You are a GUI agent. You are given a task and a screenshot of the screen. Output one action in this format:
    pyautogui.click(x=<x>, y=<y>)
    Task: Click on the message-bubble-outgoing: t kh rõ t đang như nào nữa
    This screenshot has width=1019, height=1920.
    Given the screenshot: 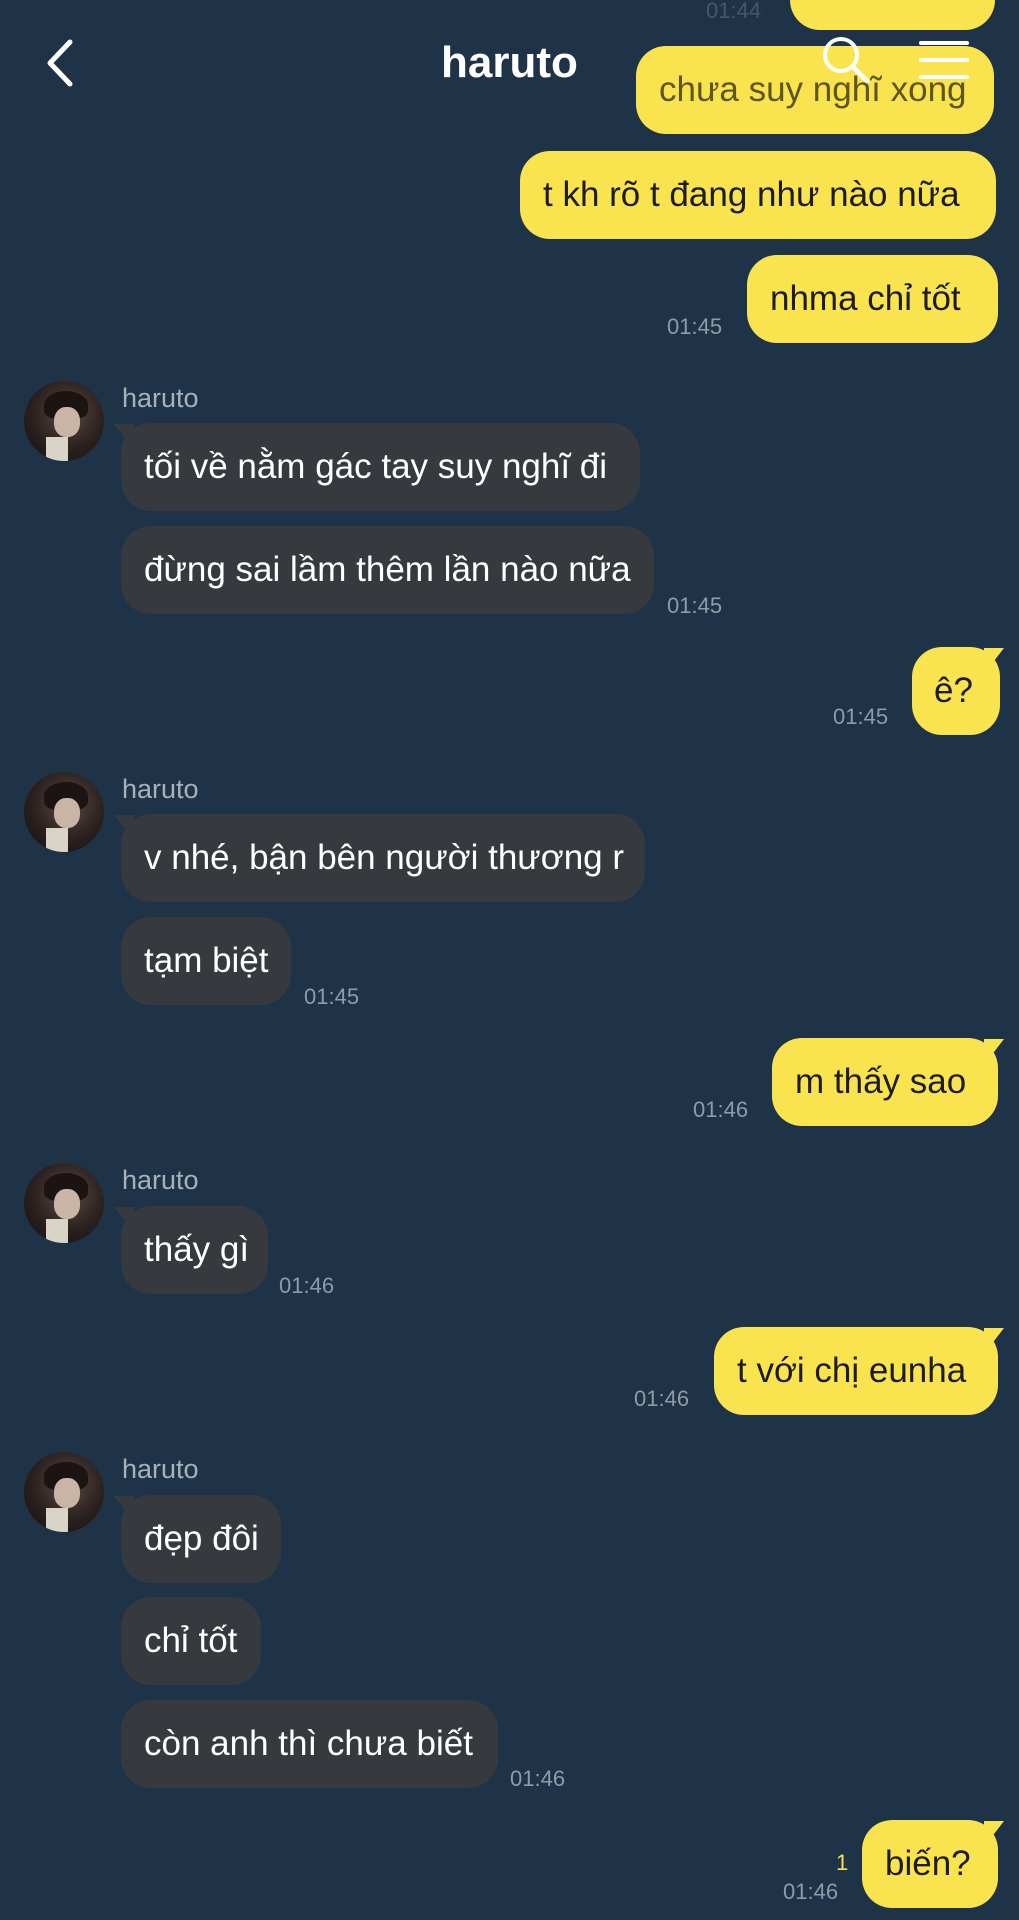 What is the action you would take?
    pyautogui.click(x=758, y=195)
    